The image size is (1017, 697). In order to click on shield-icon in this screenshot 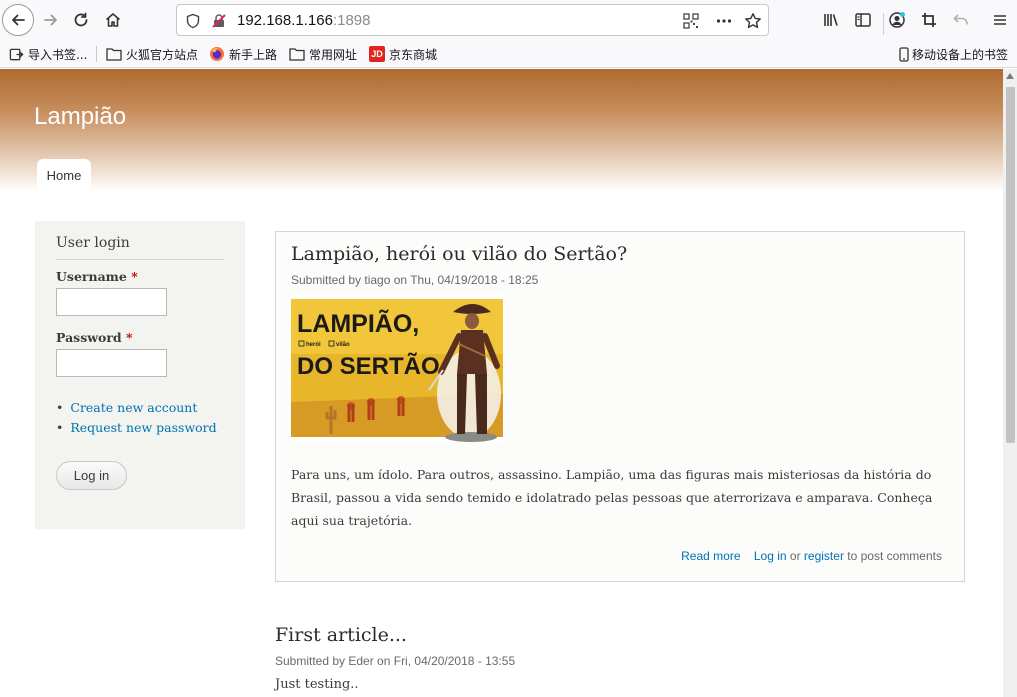, I will do `click(193, 21)`.